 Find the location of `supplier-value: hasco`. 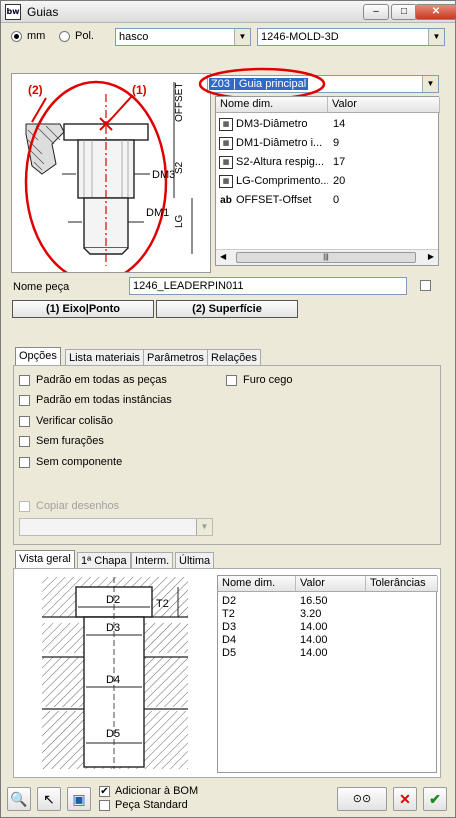

supplier-value: hasco is located at coordinates (134, 37).